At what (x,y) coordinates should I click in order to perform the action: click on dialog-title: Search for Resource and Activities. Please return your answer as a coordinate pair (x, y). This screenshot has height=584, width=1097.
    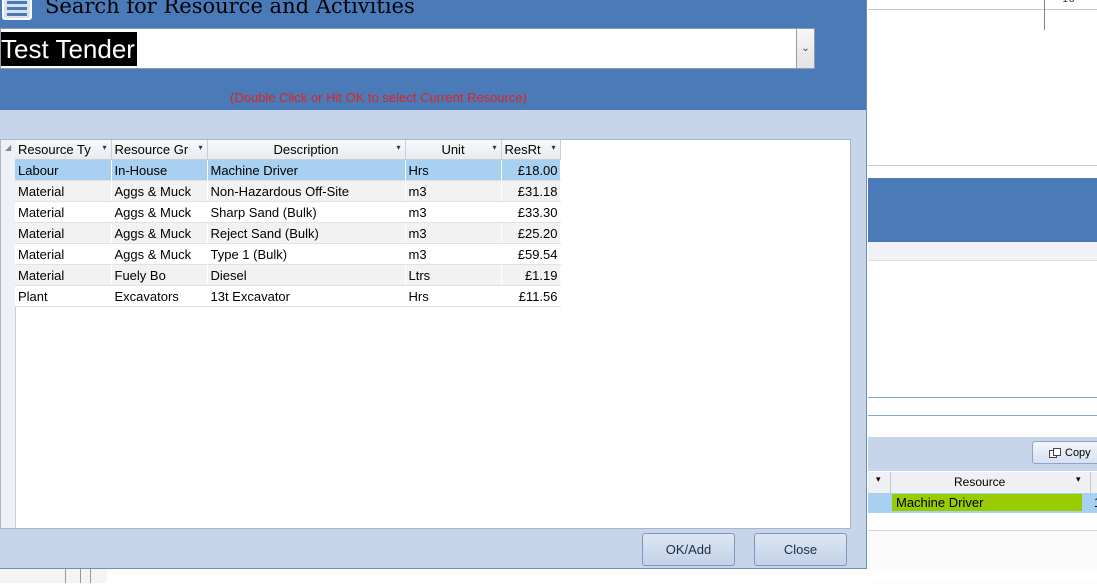
    Looking at the image, I should click on (230, 9).